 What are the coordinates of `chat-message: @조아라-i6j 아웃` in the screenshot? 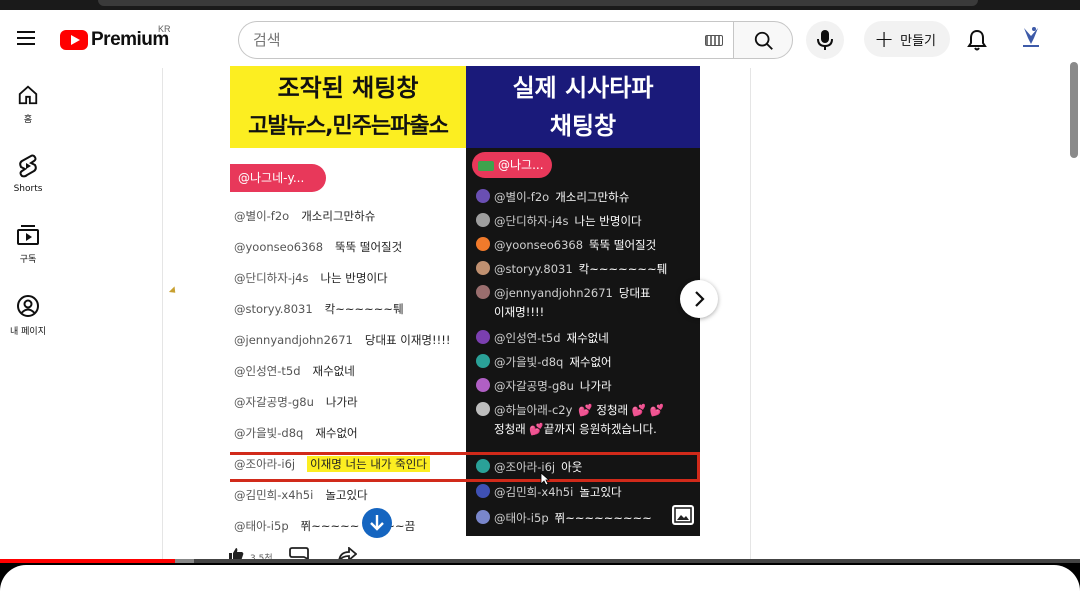 It's located at (529, 467).